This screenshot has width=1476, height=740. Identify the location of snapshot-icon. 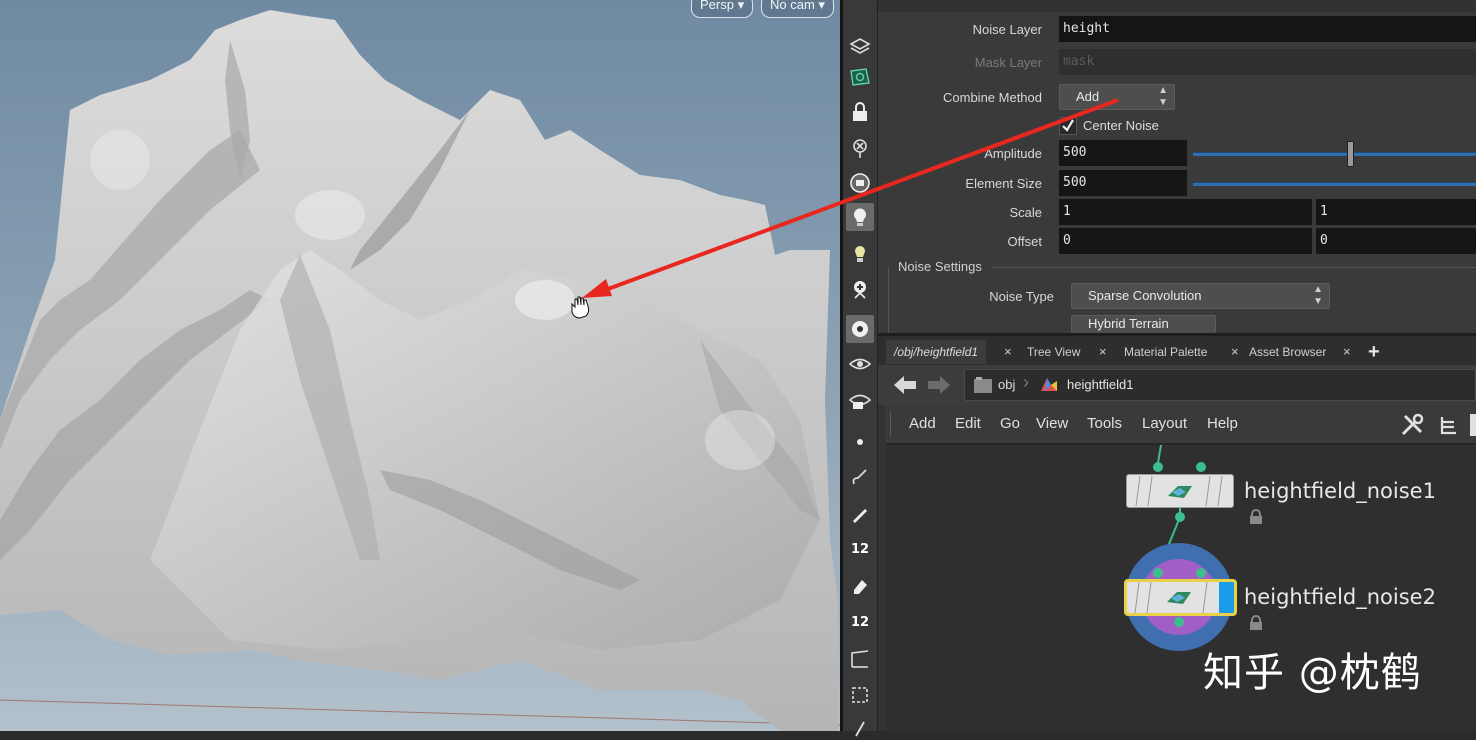
(860, 183).